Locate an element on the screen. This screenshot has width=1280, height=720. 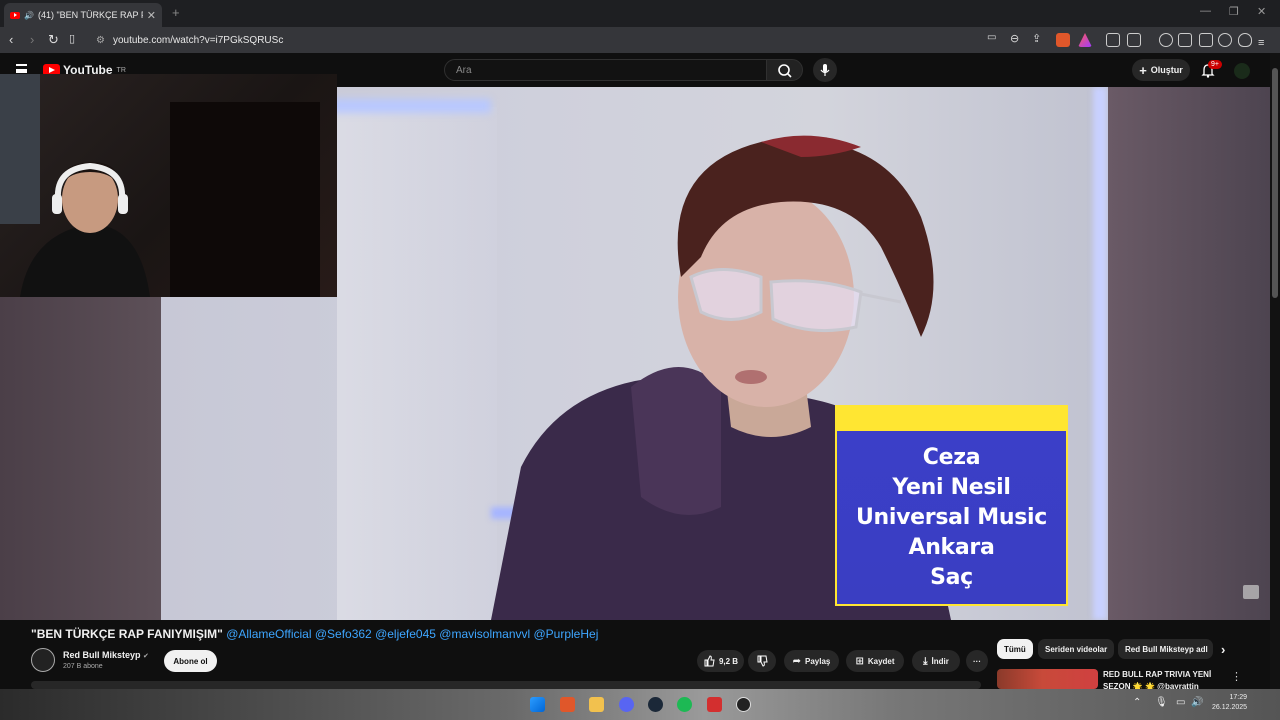
channel-name: Red Bull Miksteyp ✔ is located at coordinates (106, 655).